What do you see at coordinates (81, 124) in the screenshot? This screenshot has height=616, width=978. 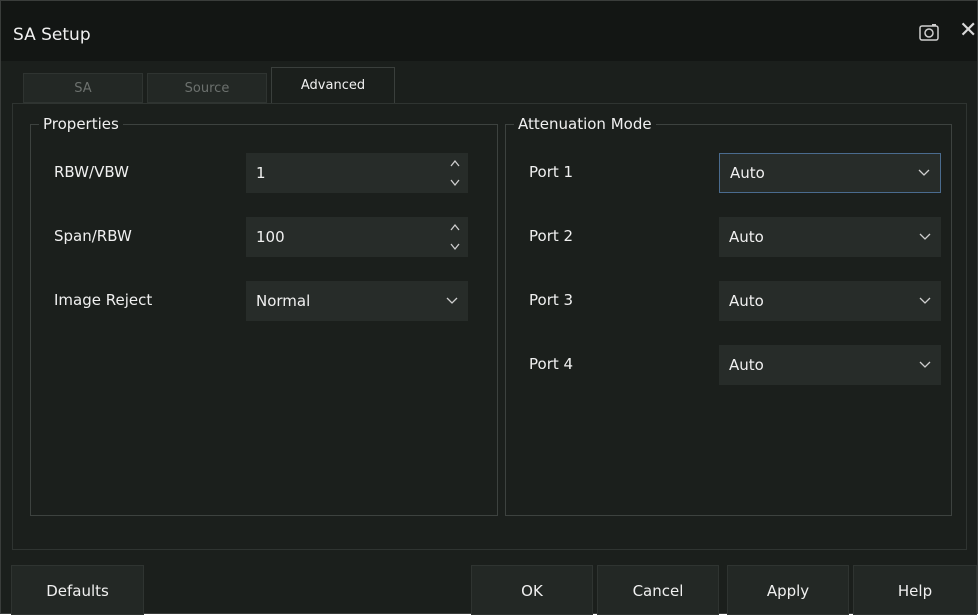 I see `properties-title: Properties` at bounding box center [81, 124].